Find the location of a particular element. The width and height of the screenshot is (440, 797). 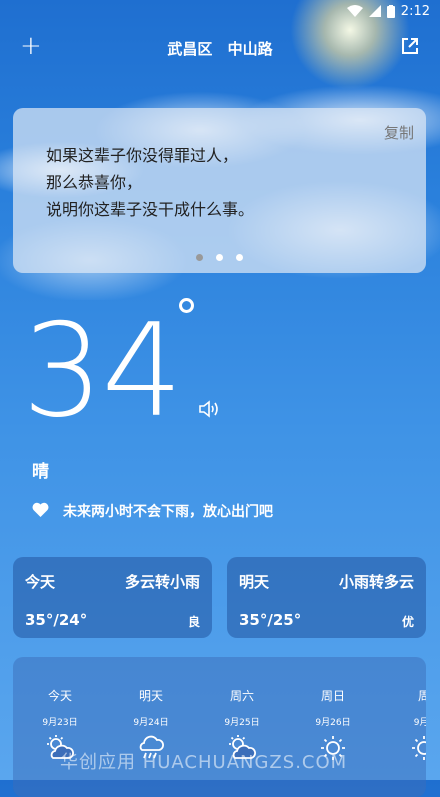

sun-icon is located at coordinates (405, 748).